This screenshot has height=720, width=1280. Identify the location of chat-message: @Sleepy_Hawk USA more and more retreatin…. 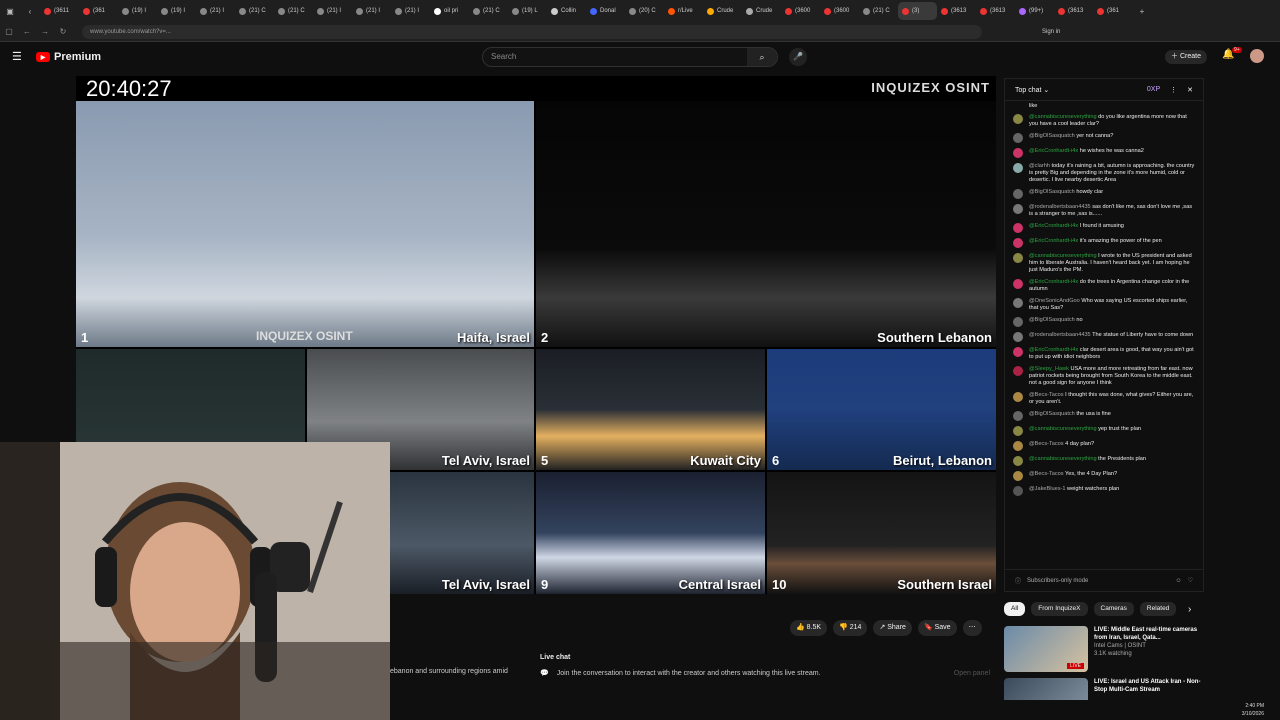
(1104, 376).